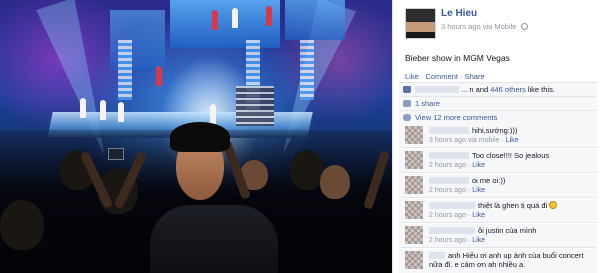  I want to click on stage-staircase, so click(255, 106).